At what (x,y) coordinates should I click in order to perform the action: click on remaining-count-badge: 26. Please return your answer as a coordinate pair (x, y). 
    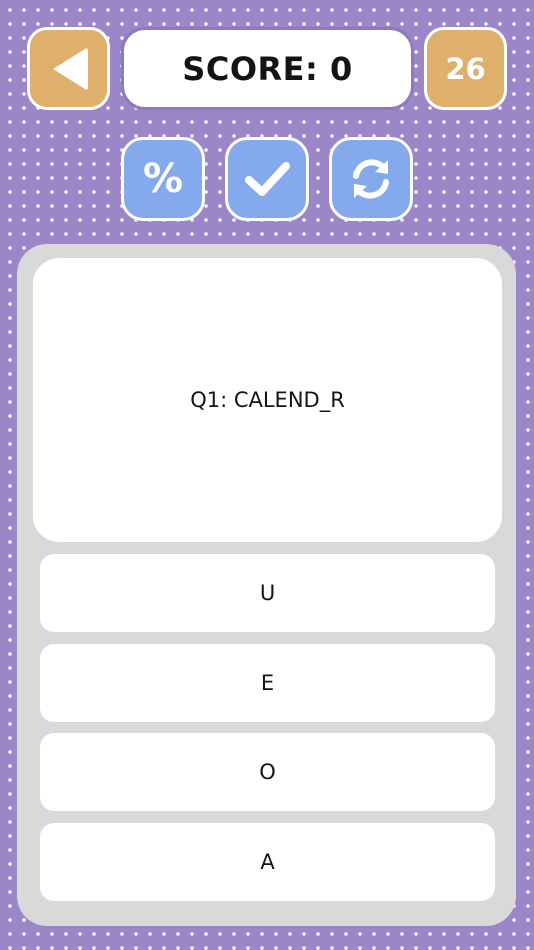
    Looking at the image, I should click on (465, 68).